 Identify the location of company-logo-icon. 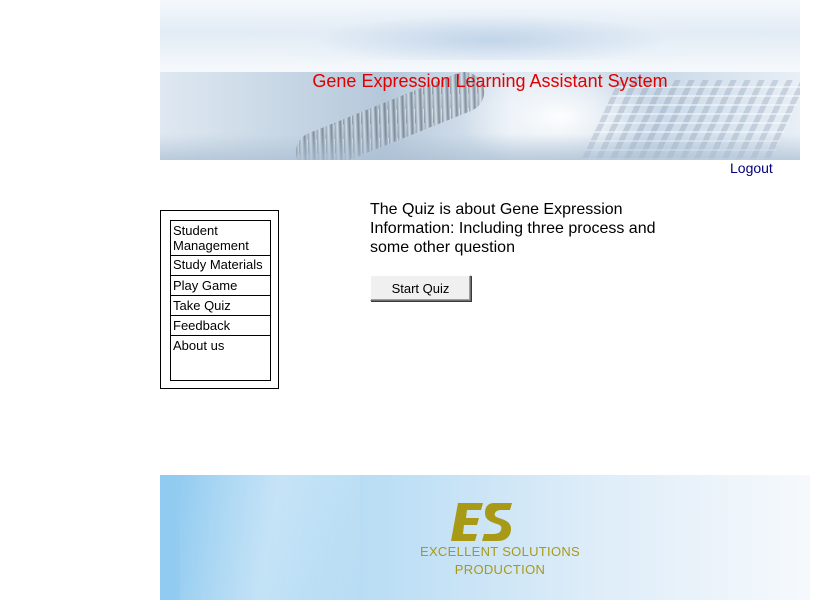
(481, 522).